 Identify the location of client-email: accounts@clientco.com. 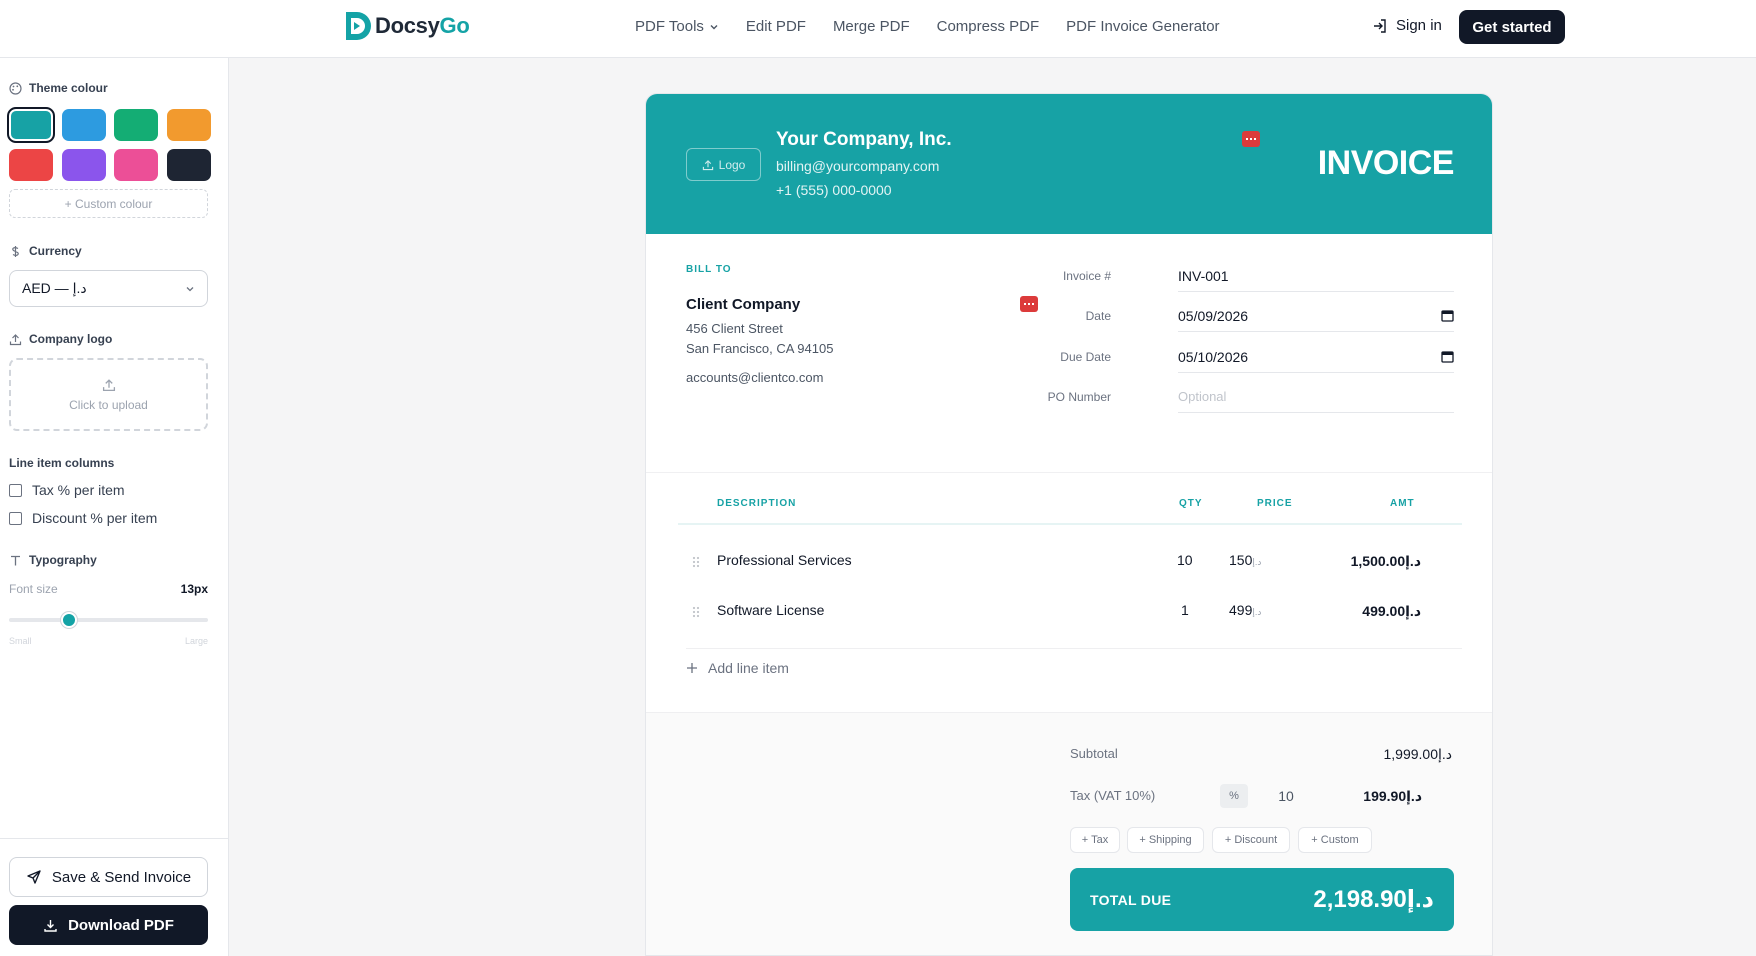
(754, 377).